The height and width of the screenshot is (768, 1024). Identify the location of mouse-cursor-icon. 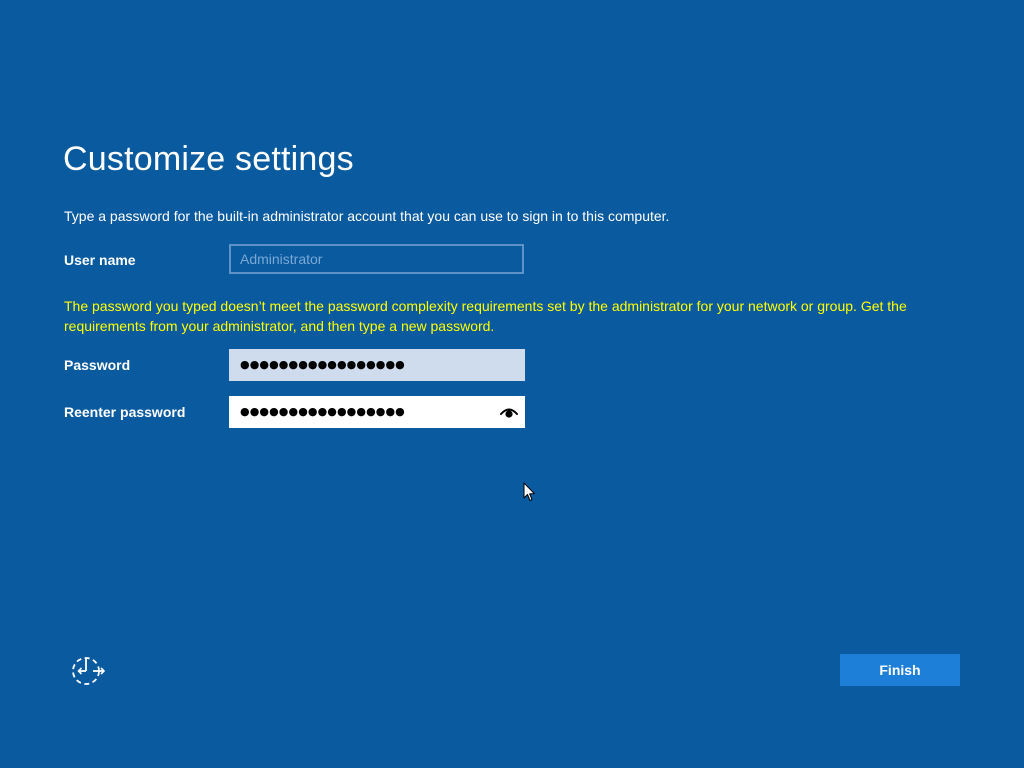
(529, 491).